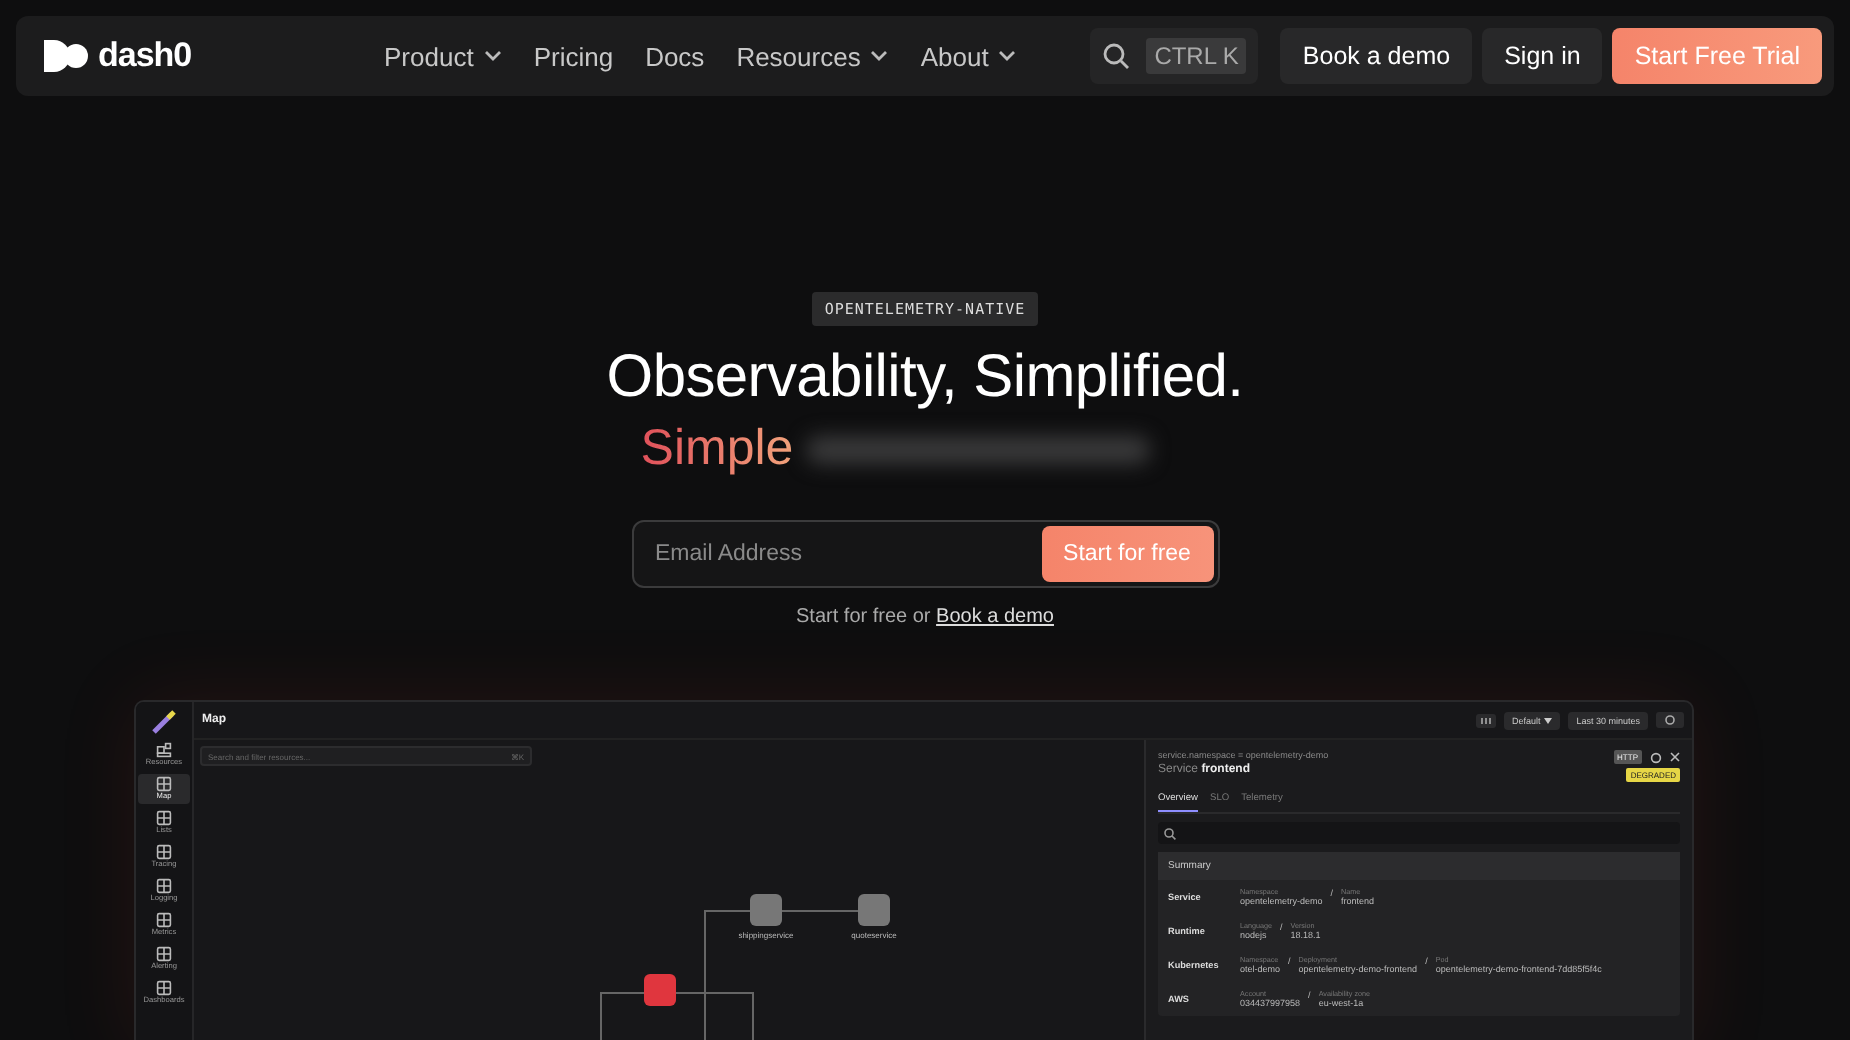 The width and height of the screenshot is (1850, 1040). Describe the element at coordinates (925, 378) in the screenshot. I see `hero-title: Observability, Simplified.` at that location.